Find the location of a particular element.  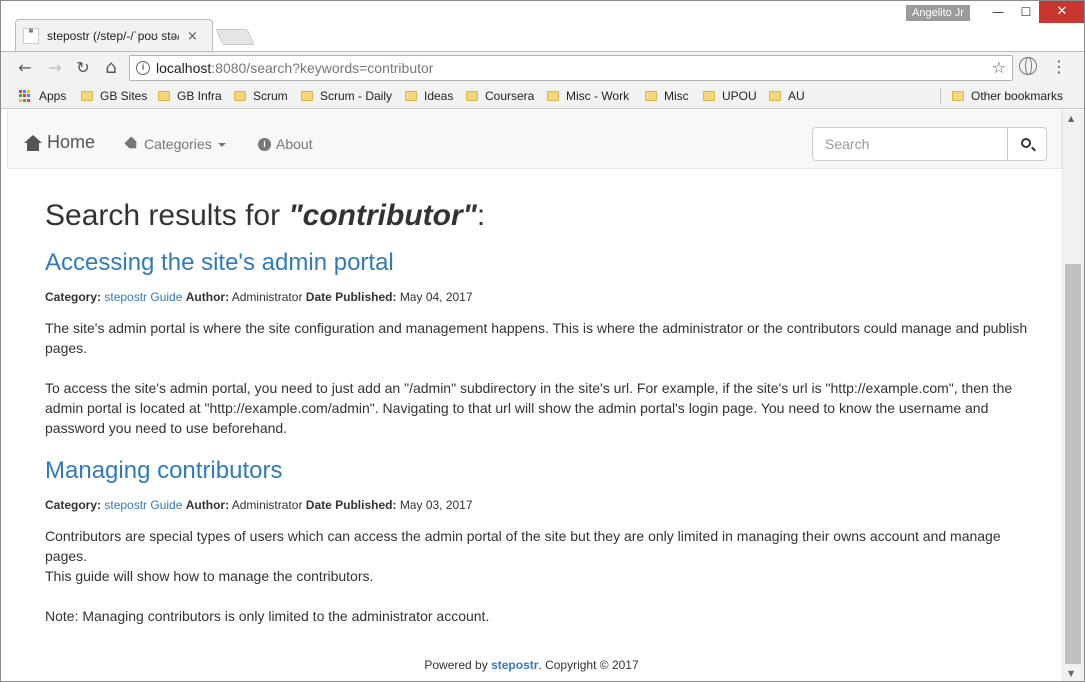

vertical-scrollbar: ▲ ▼ is located at coordinates (1073, 395).